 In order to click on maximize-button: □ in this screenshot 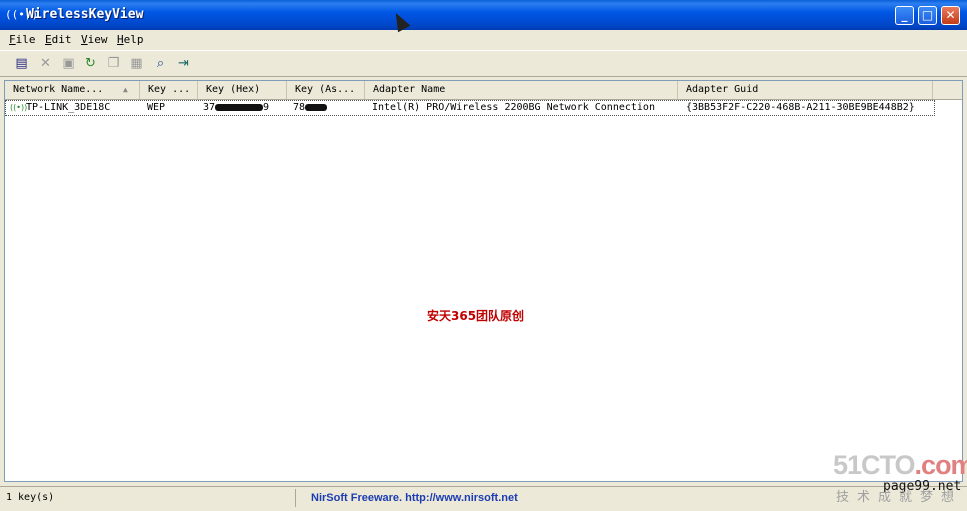, I will do `click(927, 15)`.